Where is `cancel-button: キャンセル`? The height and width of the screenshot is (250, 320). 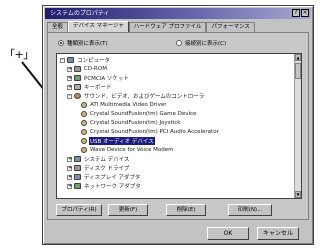
cancel-button: キャンセル is located at coordinates (278, 233).